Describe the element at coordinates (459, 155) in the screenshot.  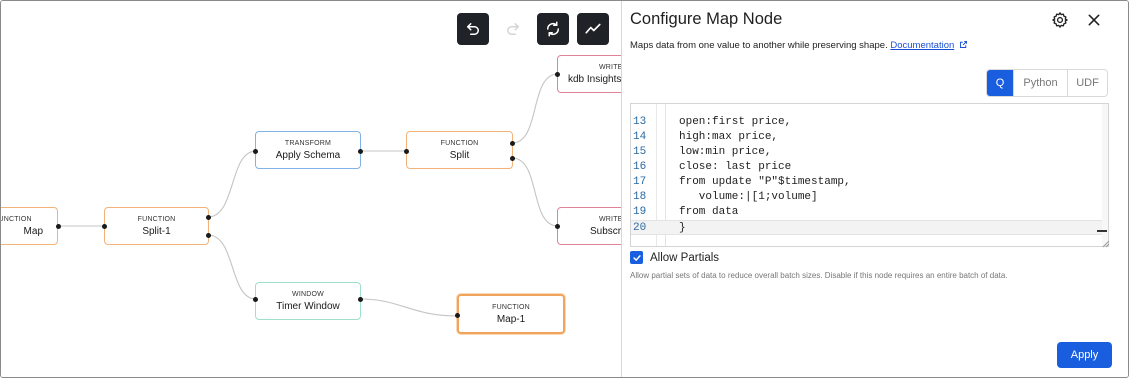
I see `node-label: Split` at that location.